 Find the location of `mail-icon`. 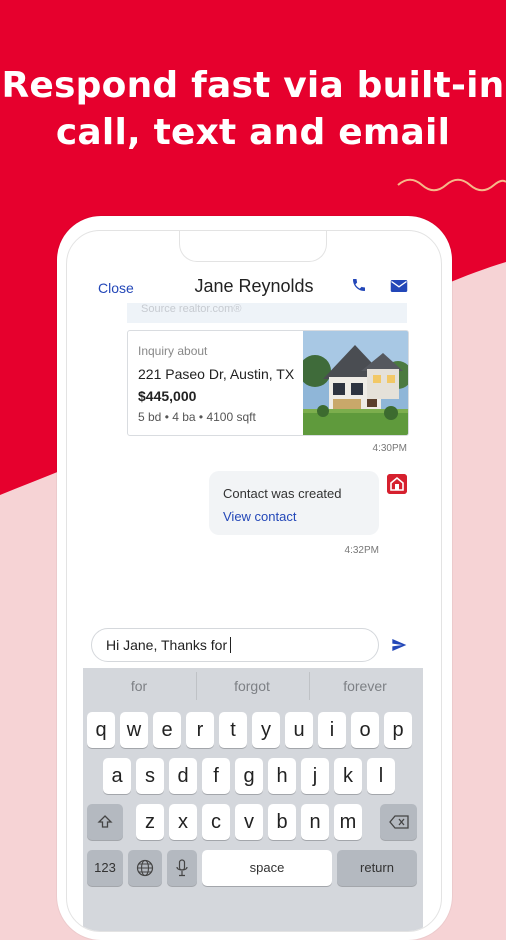

mail-icon is located at coordinates (399, 286).